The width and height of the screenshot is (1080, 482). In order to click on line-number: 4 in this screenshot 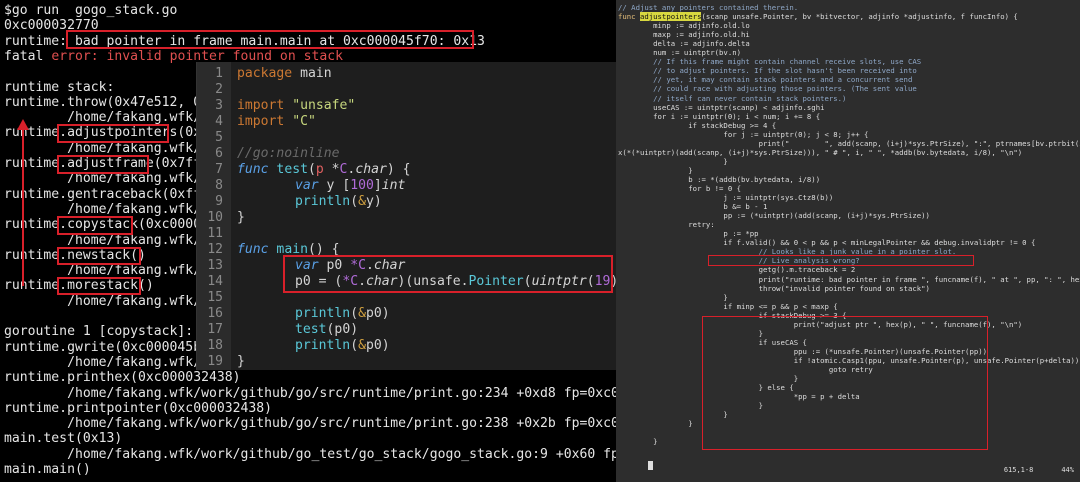, I will do `click(219, 121)`.